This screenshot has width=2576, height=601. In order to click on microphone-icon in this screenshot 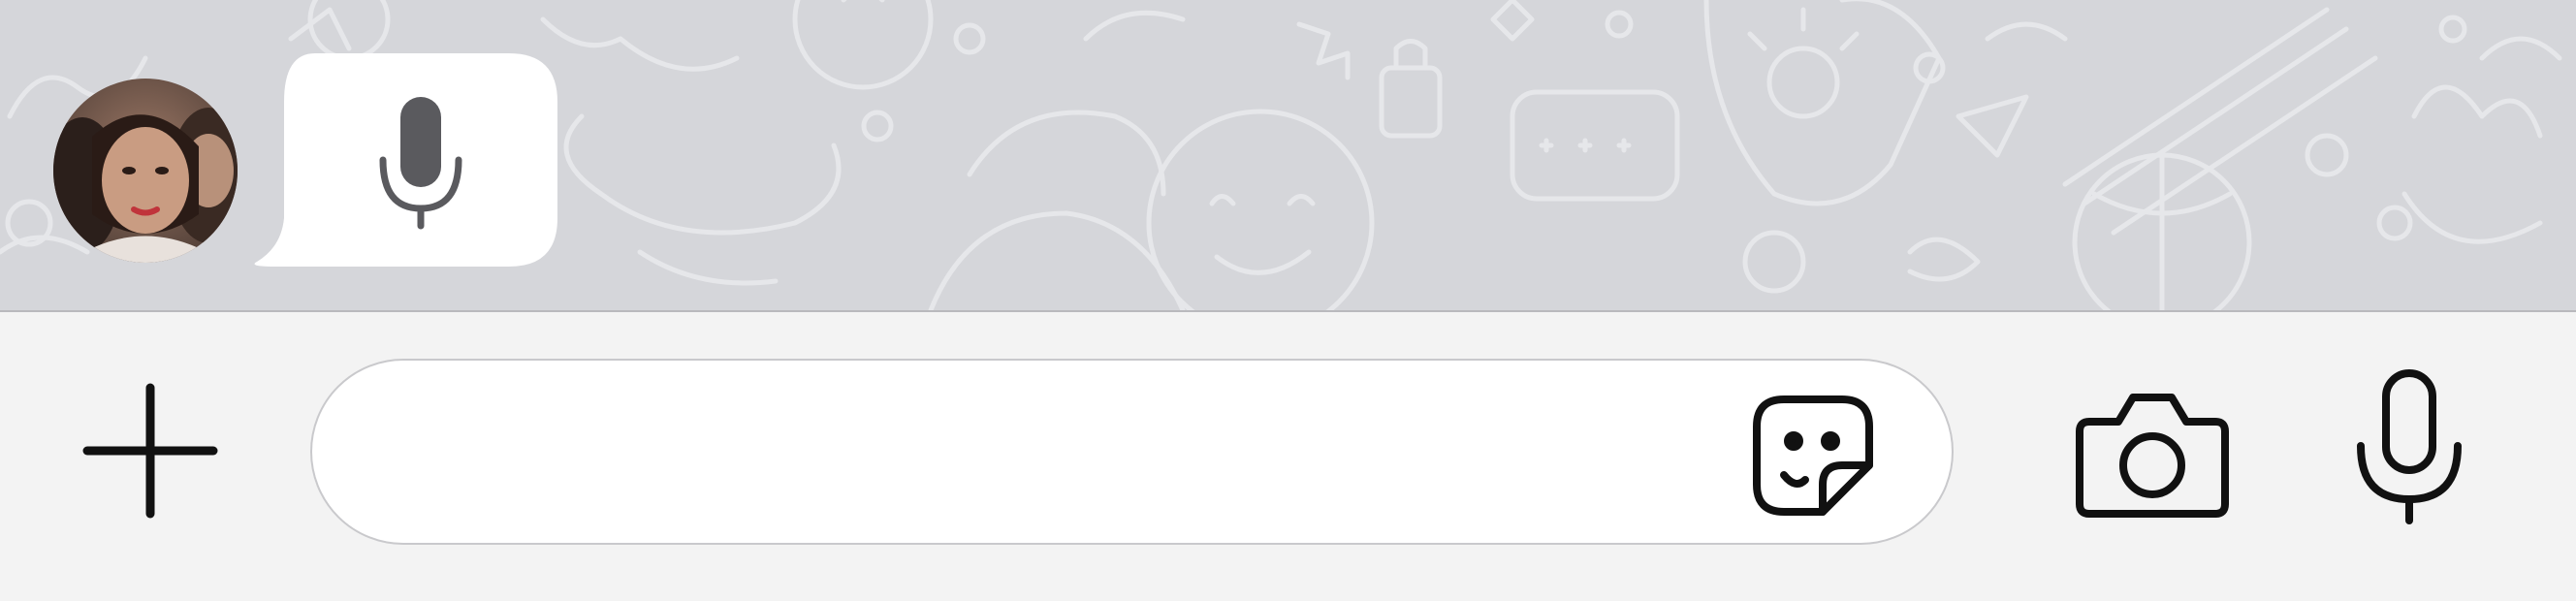, I will do `click(2409, 446)`.